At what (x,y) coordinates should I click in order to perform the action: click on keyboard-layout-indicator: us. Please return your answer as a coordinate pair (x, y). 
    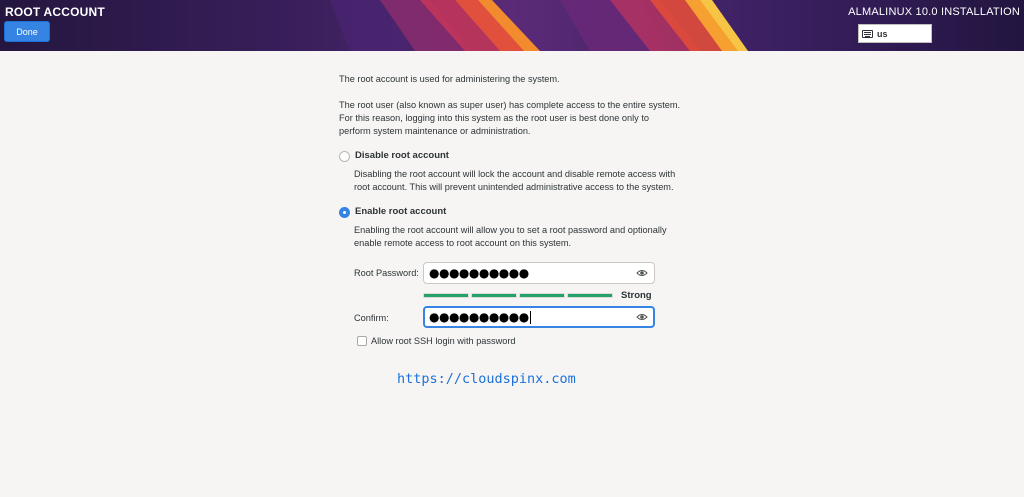
    Looking at the image, I should click on (895, 33).